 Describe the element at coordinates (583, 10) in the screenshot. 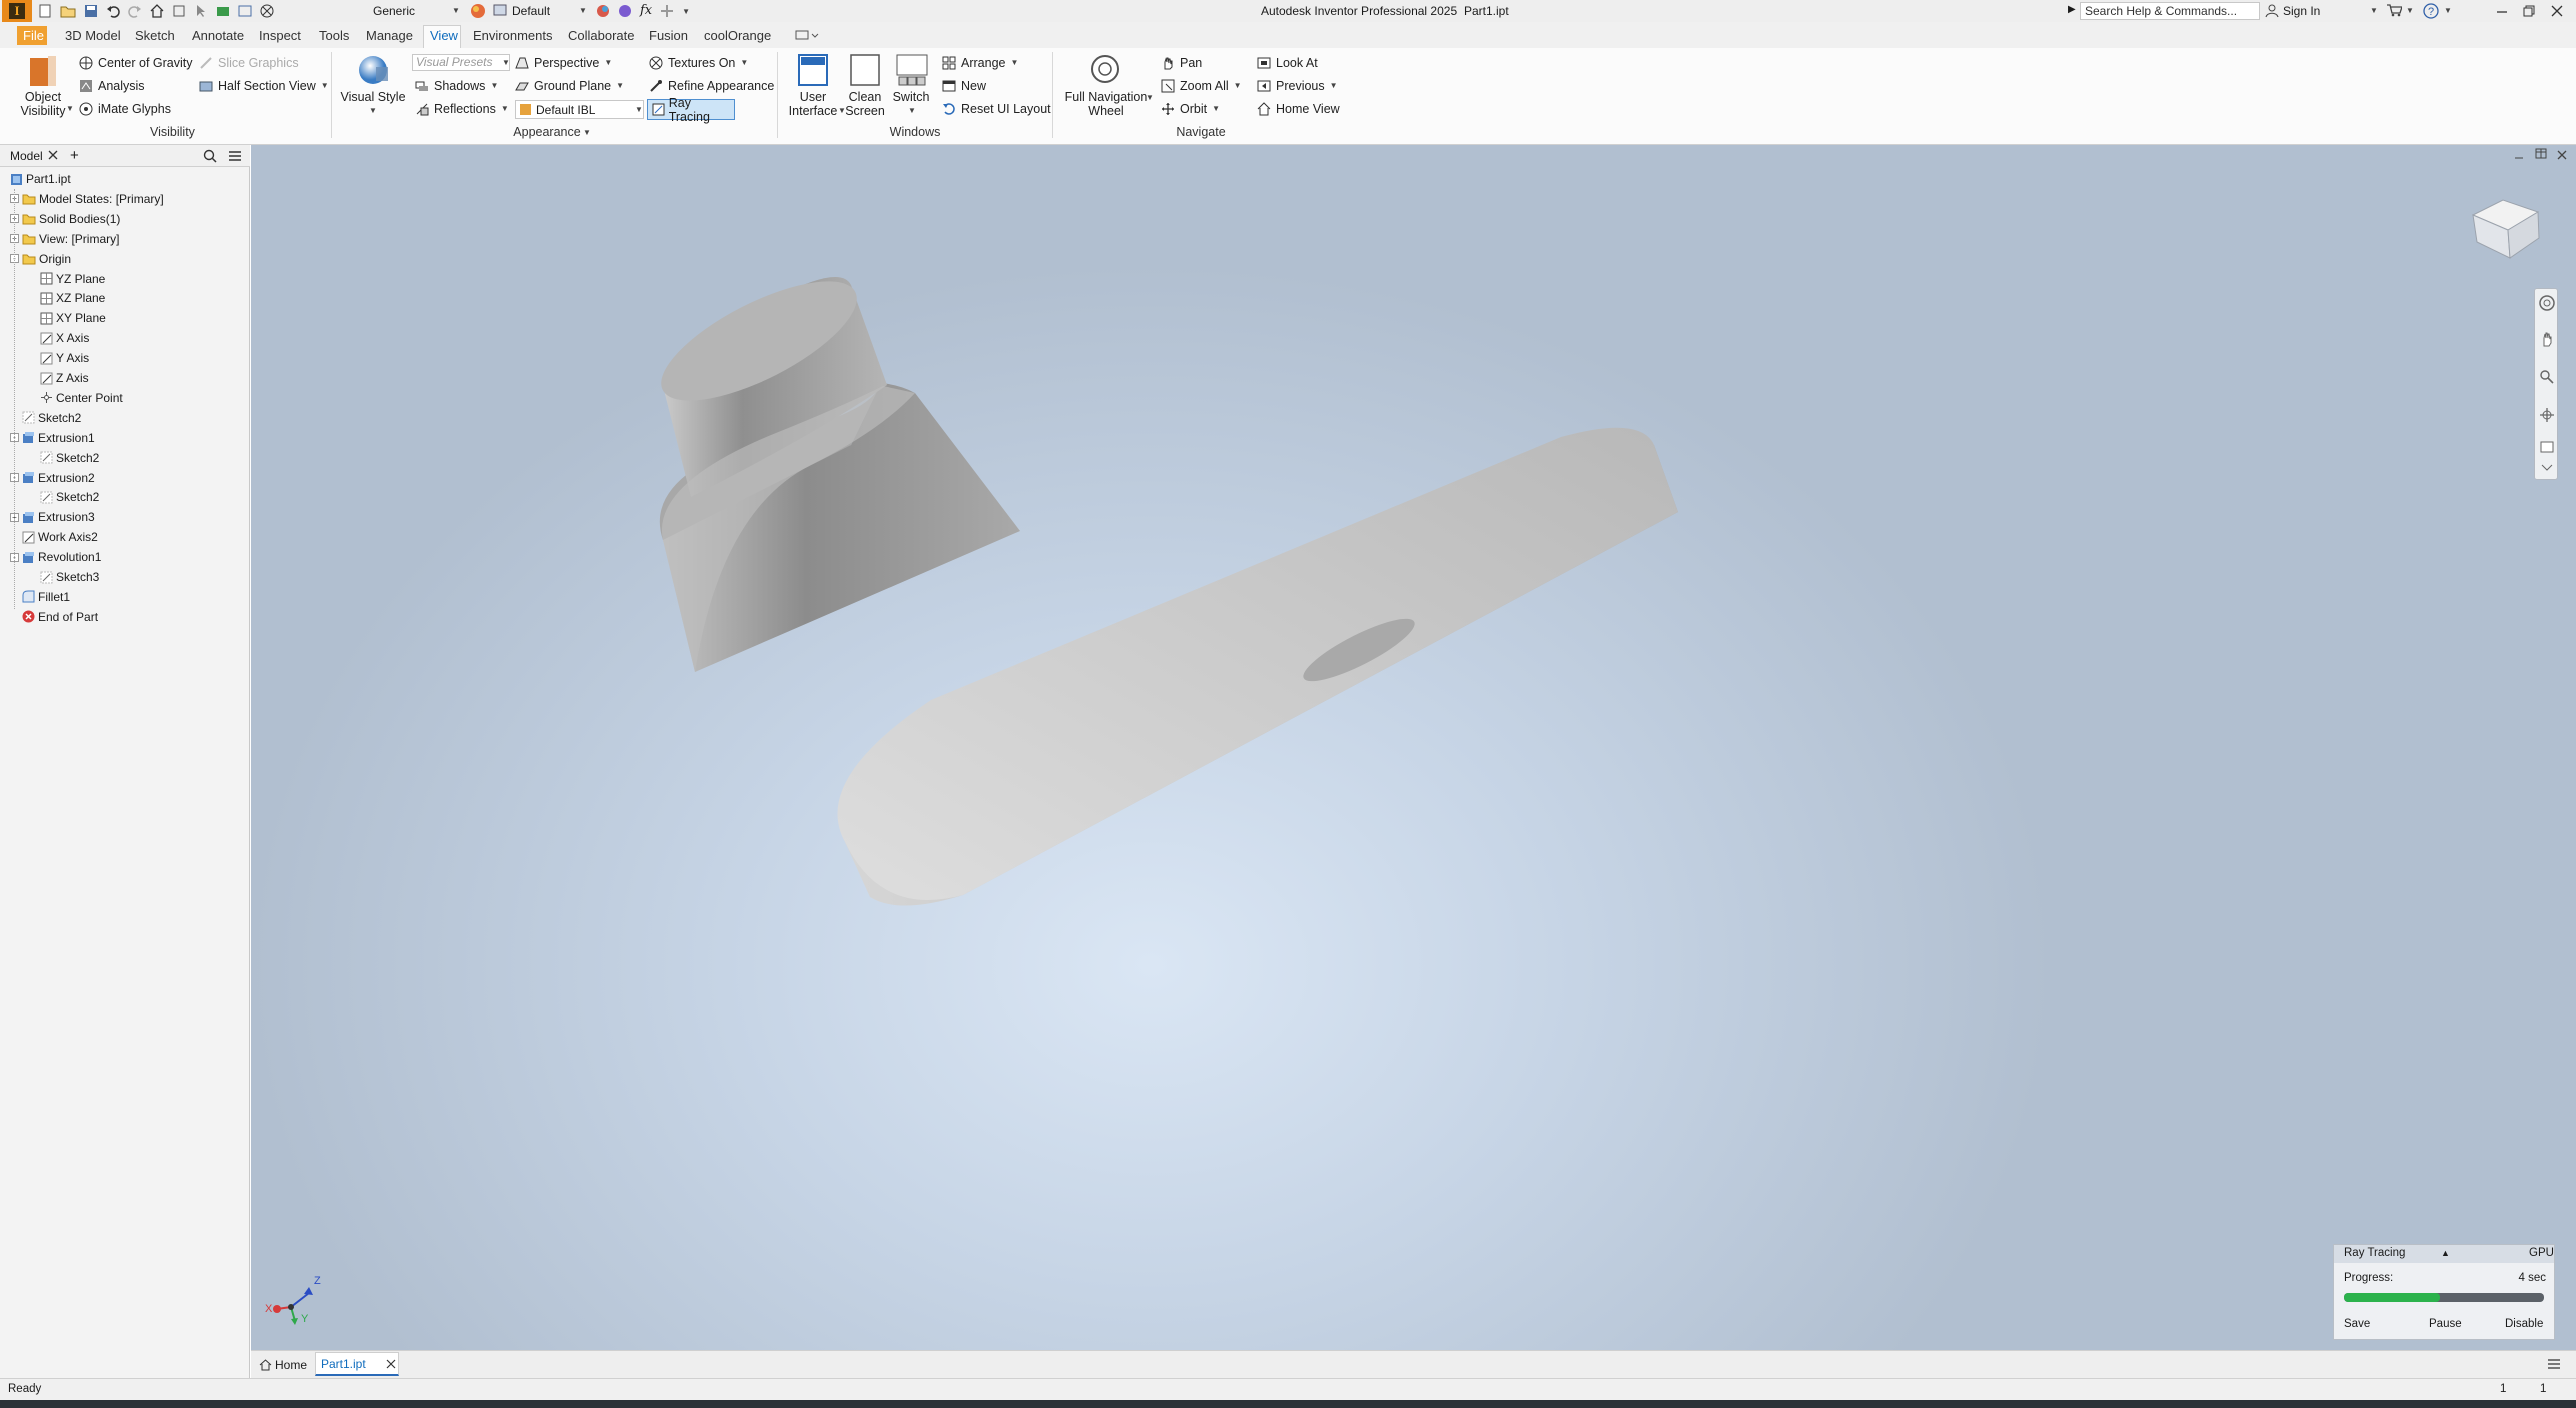

I see `appearance-chevron-icon: ▼` at that location.